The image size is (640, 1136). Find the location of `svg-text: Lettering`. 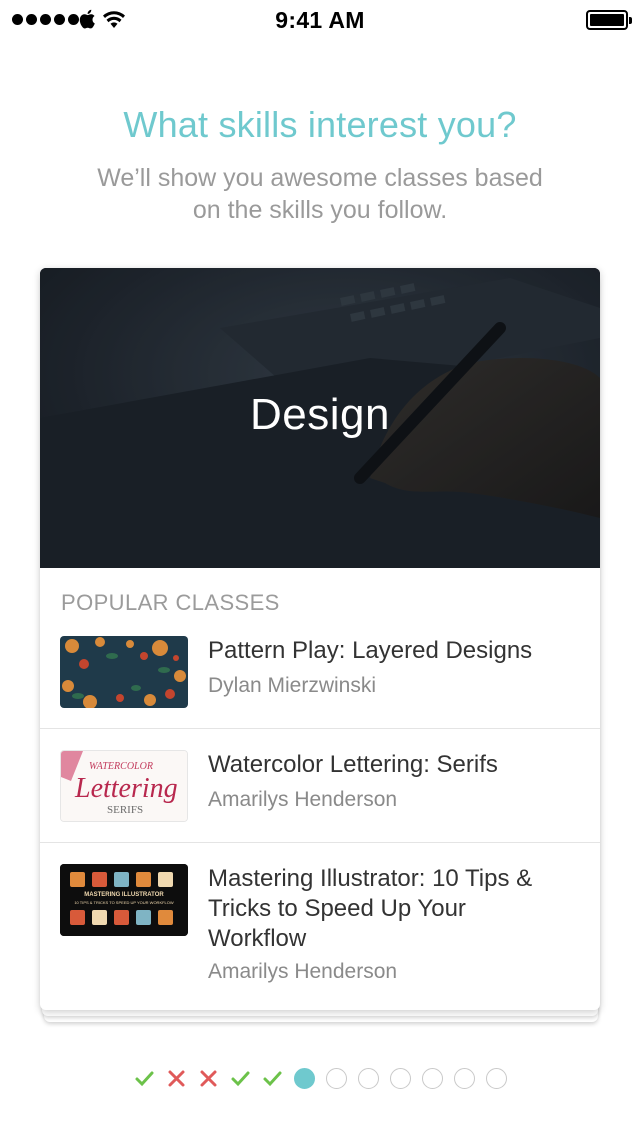

svg-text: Lettering is located at coordinates (126, 788).